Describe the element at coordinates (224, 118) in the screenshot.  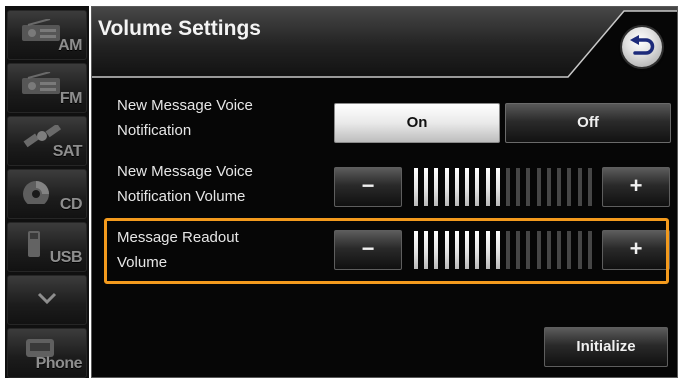
I see `notification-label: New Message Voice Notification` at that location.